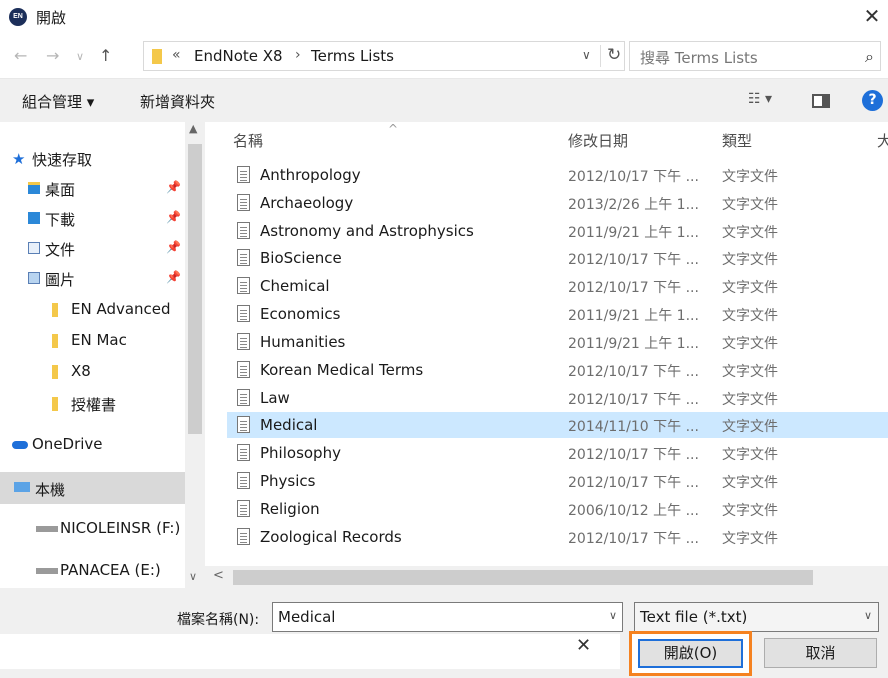 Image resolution: width=888 pixels, height=678 pixels. I want to click on filename-input: Medical ∨, so click(447, 617).